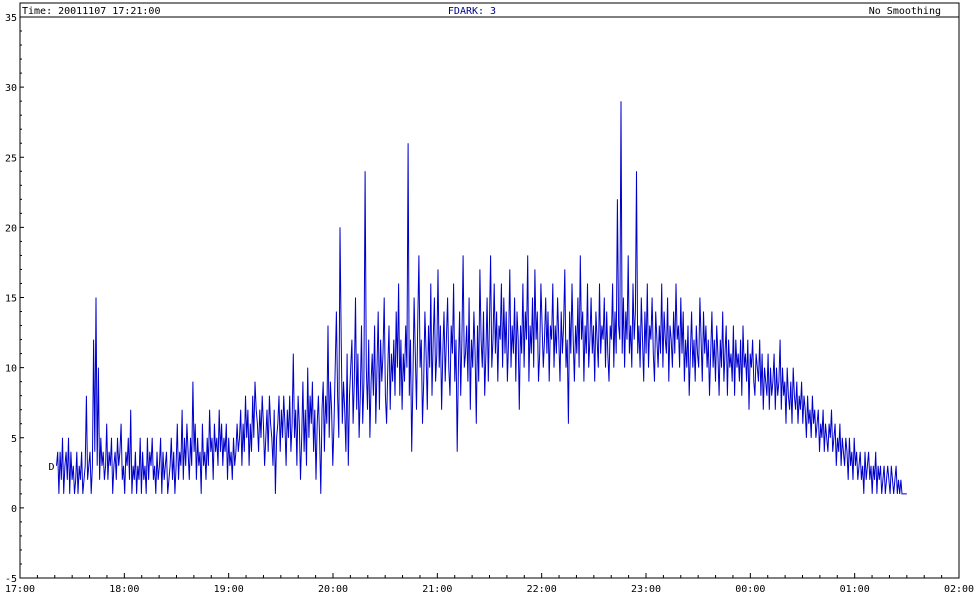 The width and height of the screenshot is (980, 600). Describe the element at coordinates (52, 467) in the screenshot. I see `series-start-marker: D` at that location.